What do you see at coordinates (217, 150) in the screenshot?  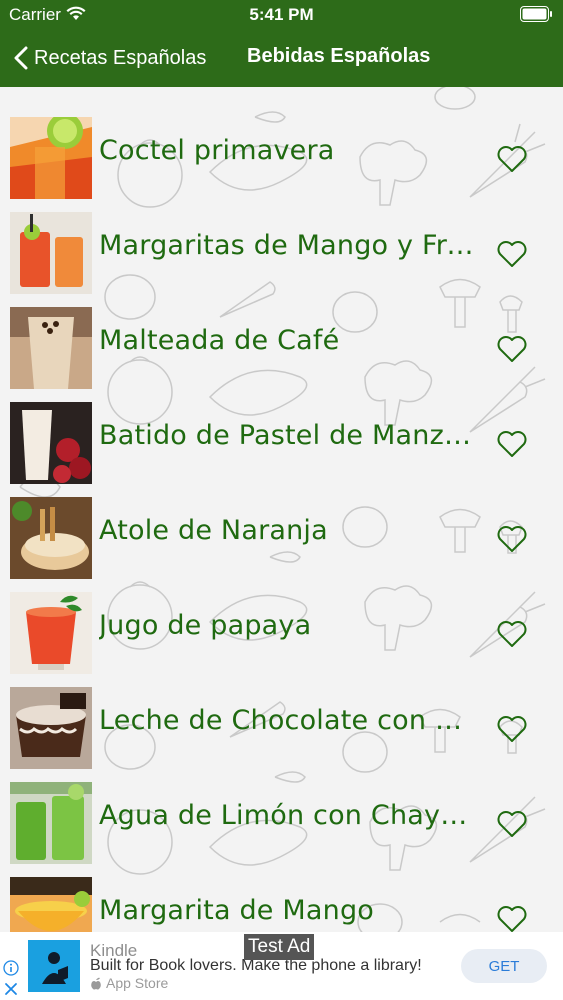 I see `recipe-title: Coctel primavera` at bounding box center [217, 150].